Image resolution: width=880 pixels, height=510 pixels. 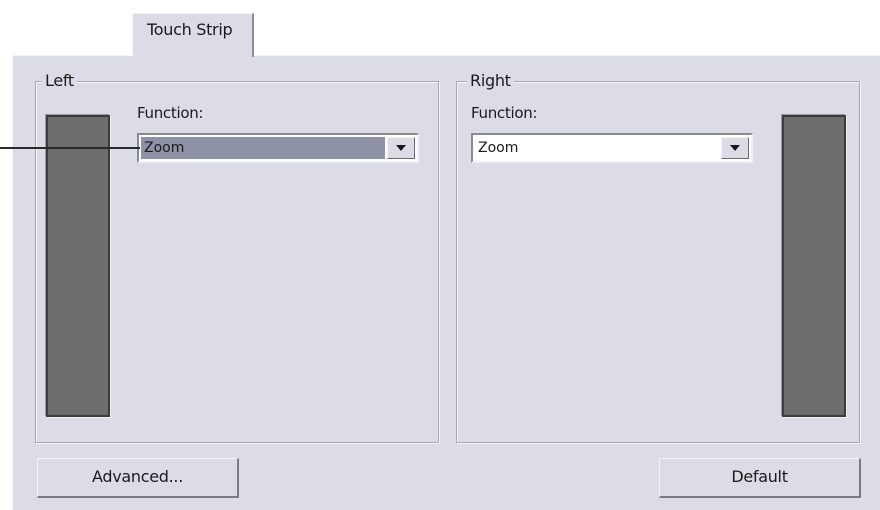 What do you see at coordinates (59, 80) in the screenshot?
I see `left-group-title: Left` at bounding box center [59, 80].